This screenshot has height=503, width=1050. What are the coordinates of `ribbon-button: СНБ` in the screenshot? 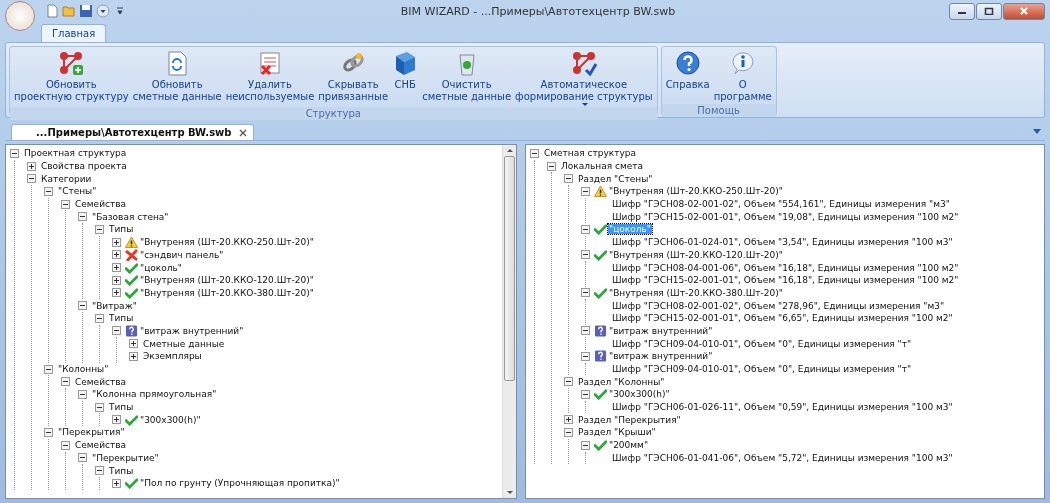 It's located at (405, 78).